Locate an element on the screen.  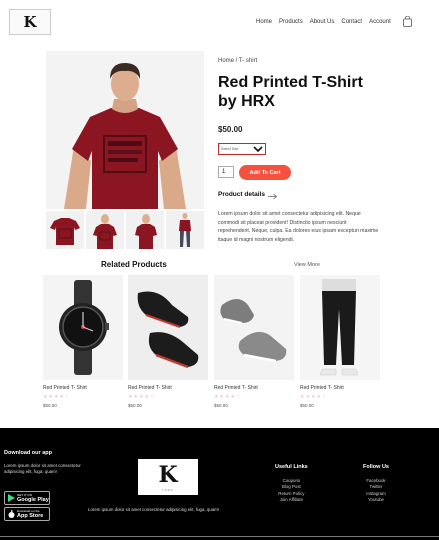
download-app-heading: Download our app is located at coordinates (28, 453).